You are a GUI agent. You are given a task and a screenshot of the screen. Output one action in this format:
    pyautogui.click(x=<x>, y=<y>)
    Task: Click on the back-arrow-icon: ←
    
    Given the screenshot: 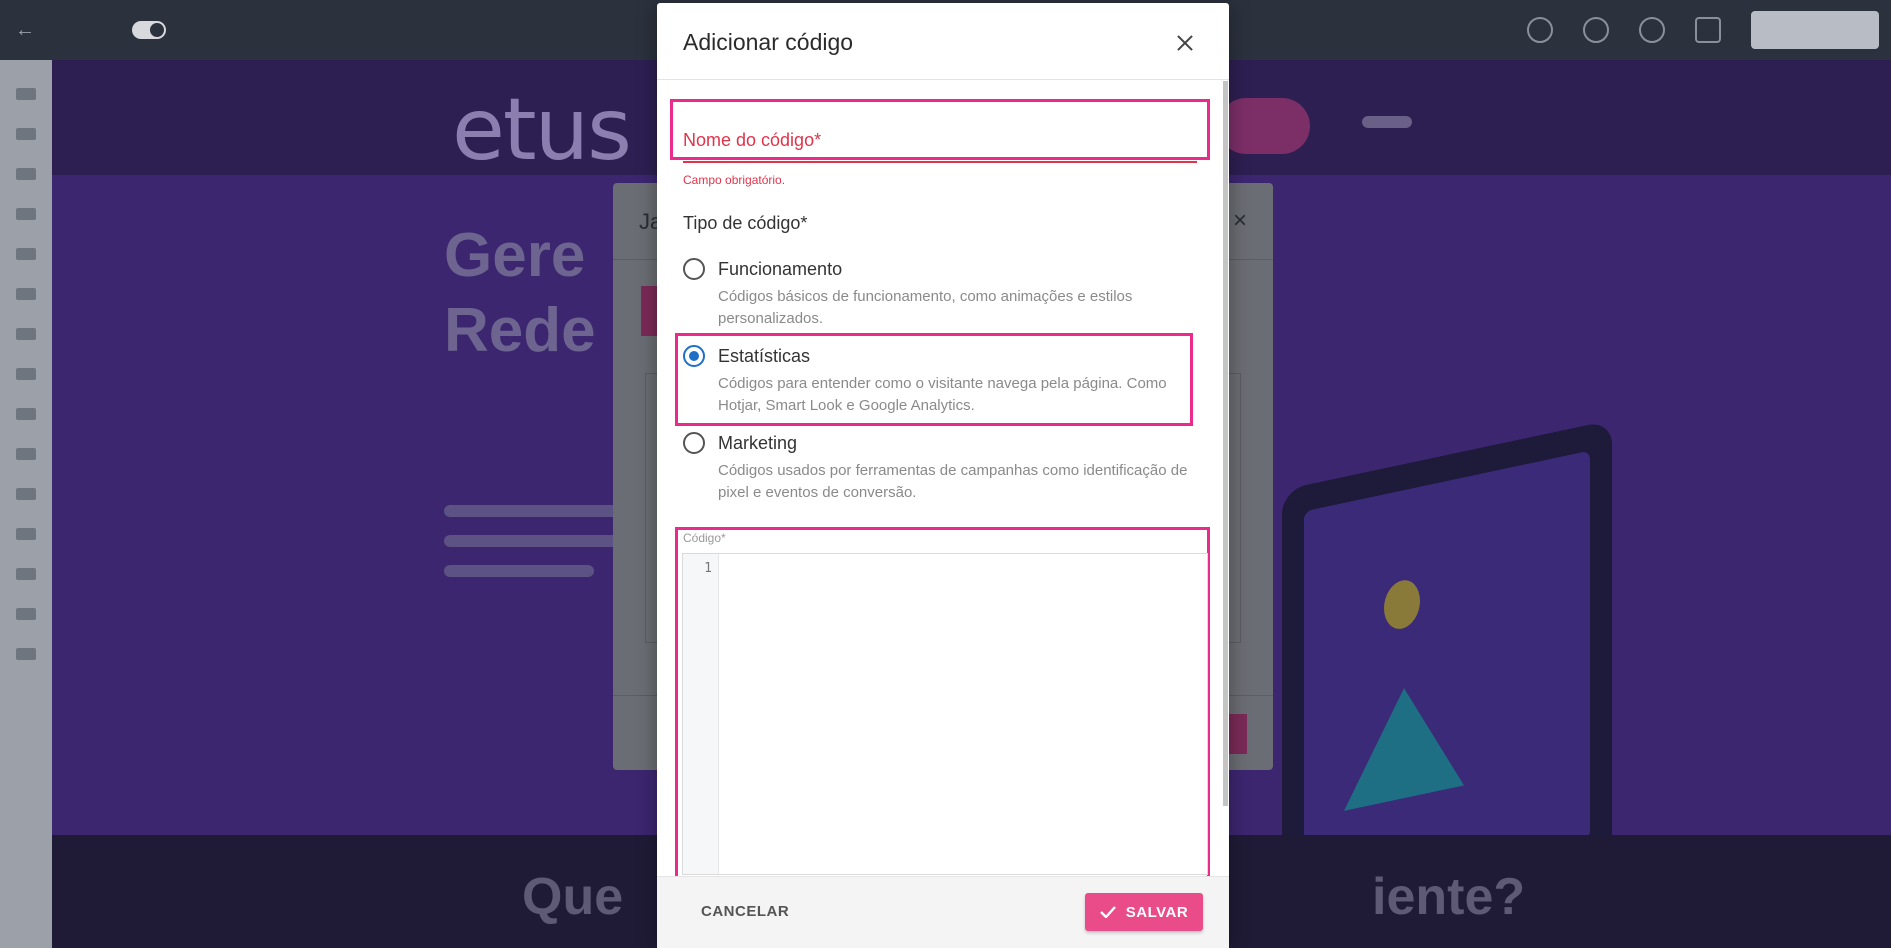 What is the action you would take?
    pyautogui.click(x=25, y=29)
    